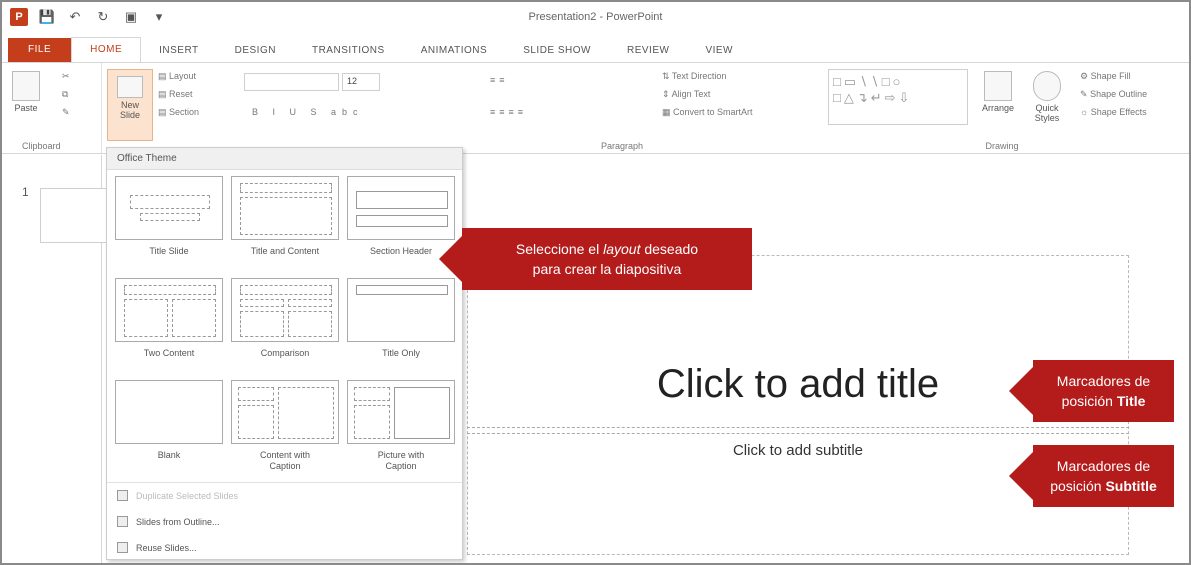 This screenshot has height=565, width=1191. Describe the element at coordinates (499, 80) in the screenshot. I see `bullets-icon: ≡≡` at that location.